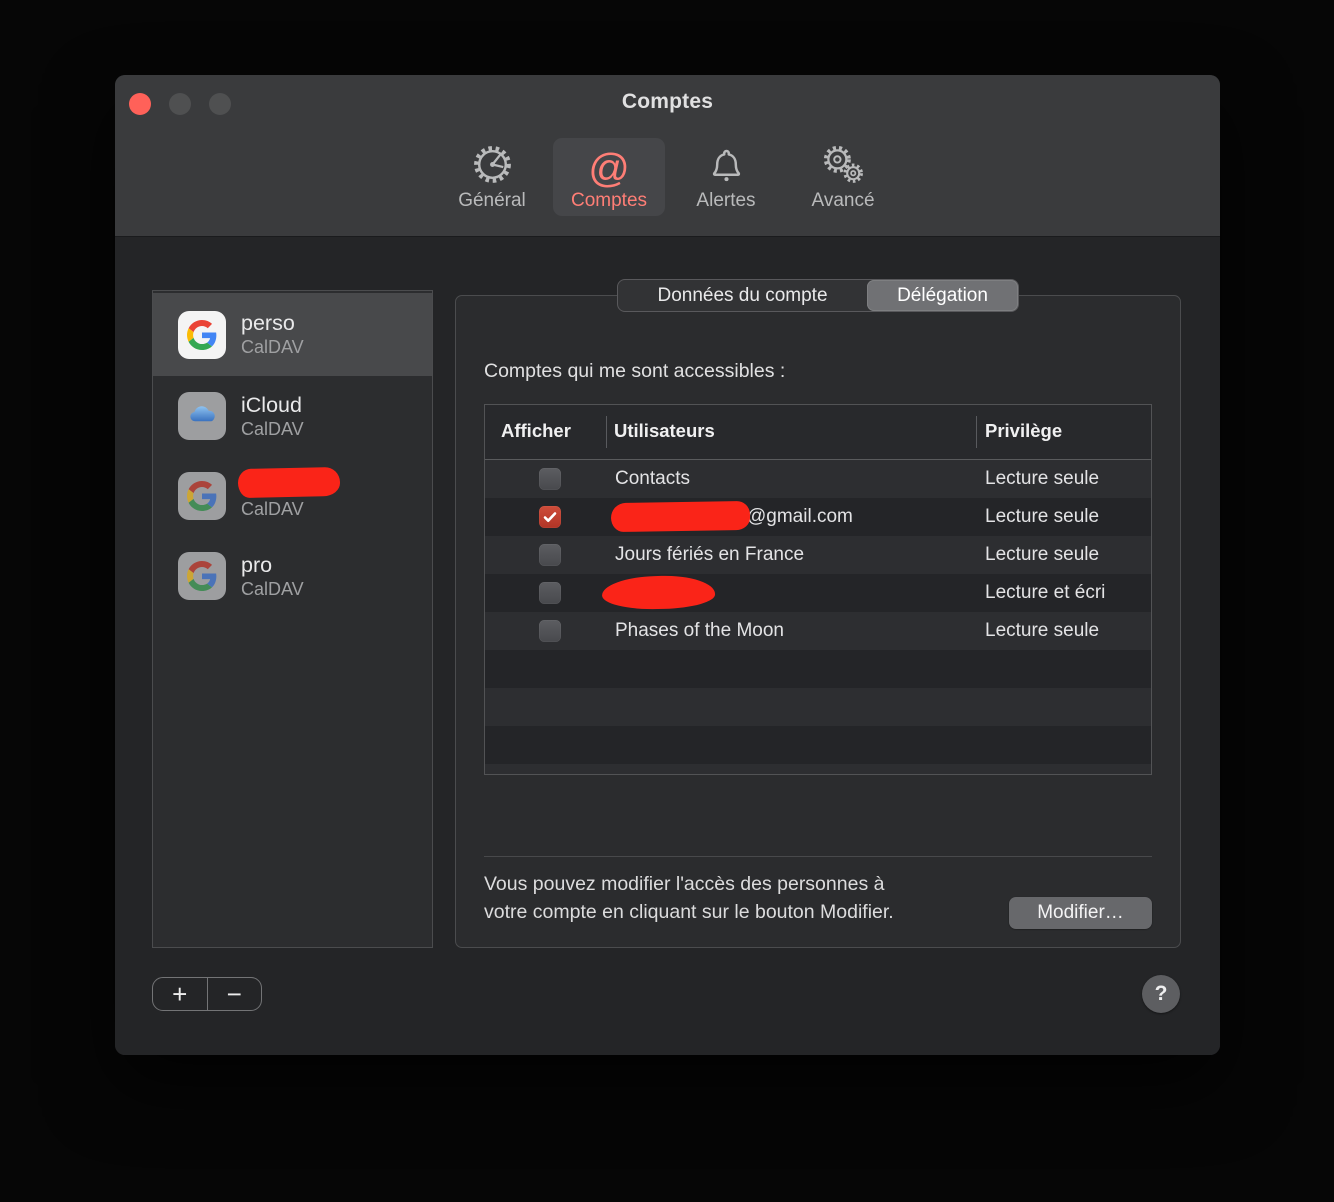  Describe the element at coordinates (536, 431) in the screenshot. I see `column-header-afficher: Afficher` at that location.